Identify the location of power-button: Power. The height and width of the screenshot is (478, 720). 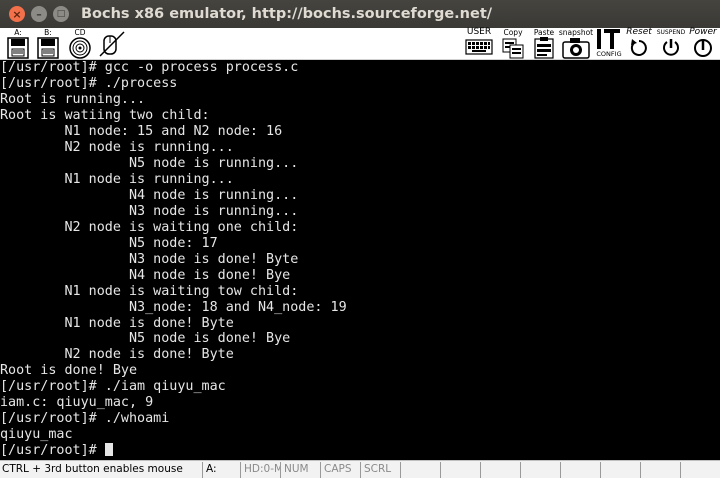
(703, 44).